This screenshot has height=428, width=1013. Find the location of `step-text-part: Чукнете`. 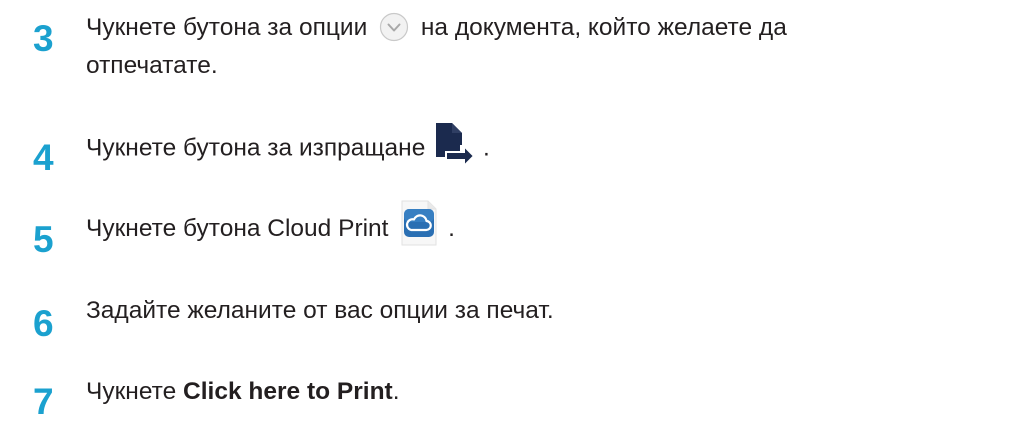

step-text-part: Чукнете is located at coordinates (135, 391).